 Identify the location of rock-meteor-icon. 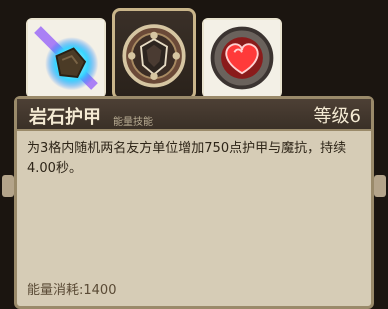
(66, 58).